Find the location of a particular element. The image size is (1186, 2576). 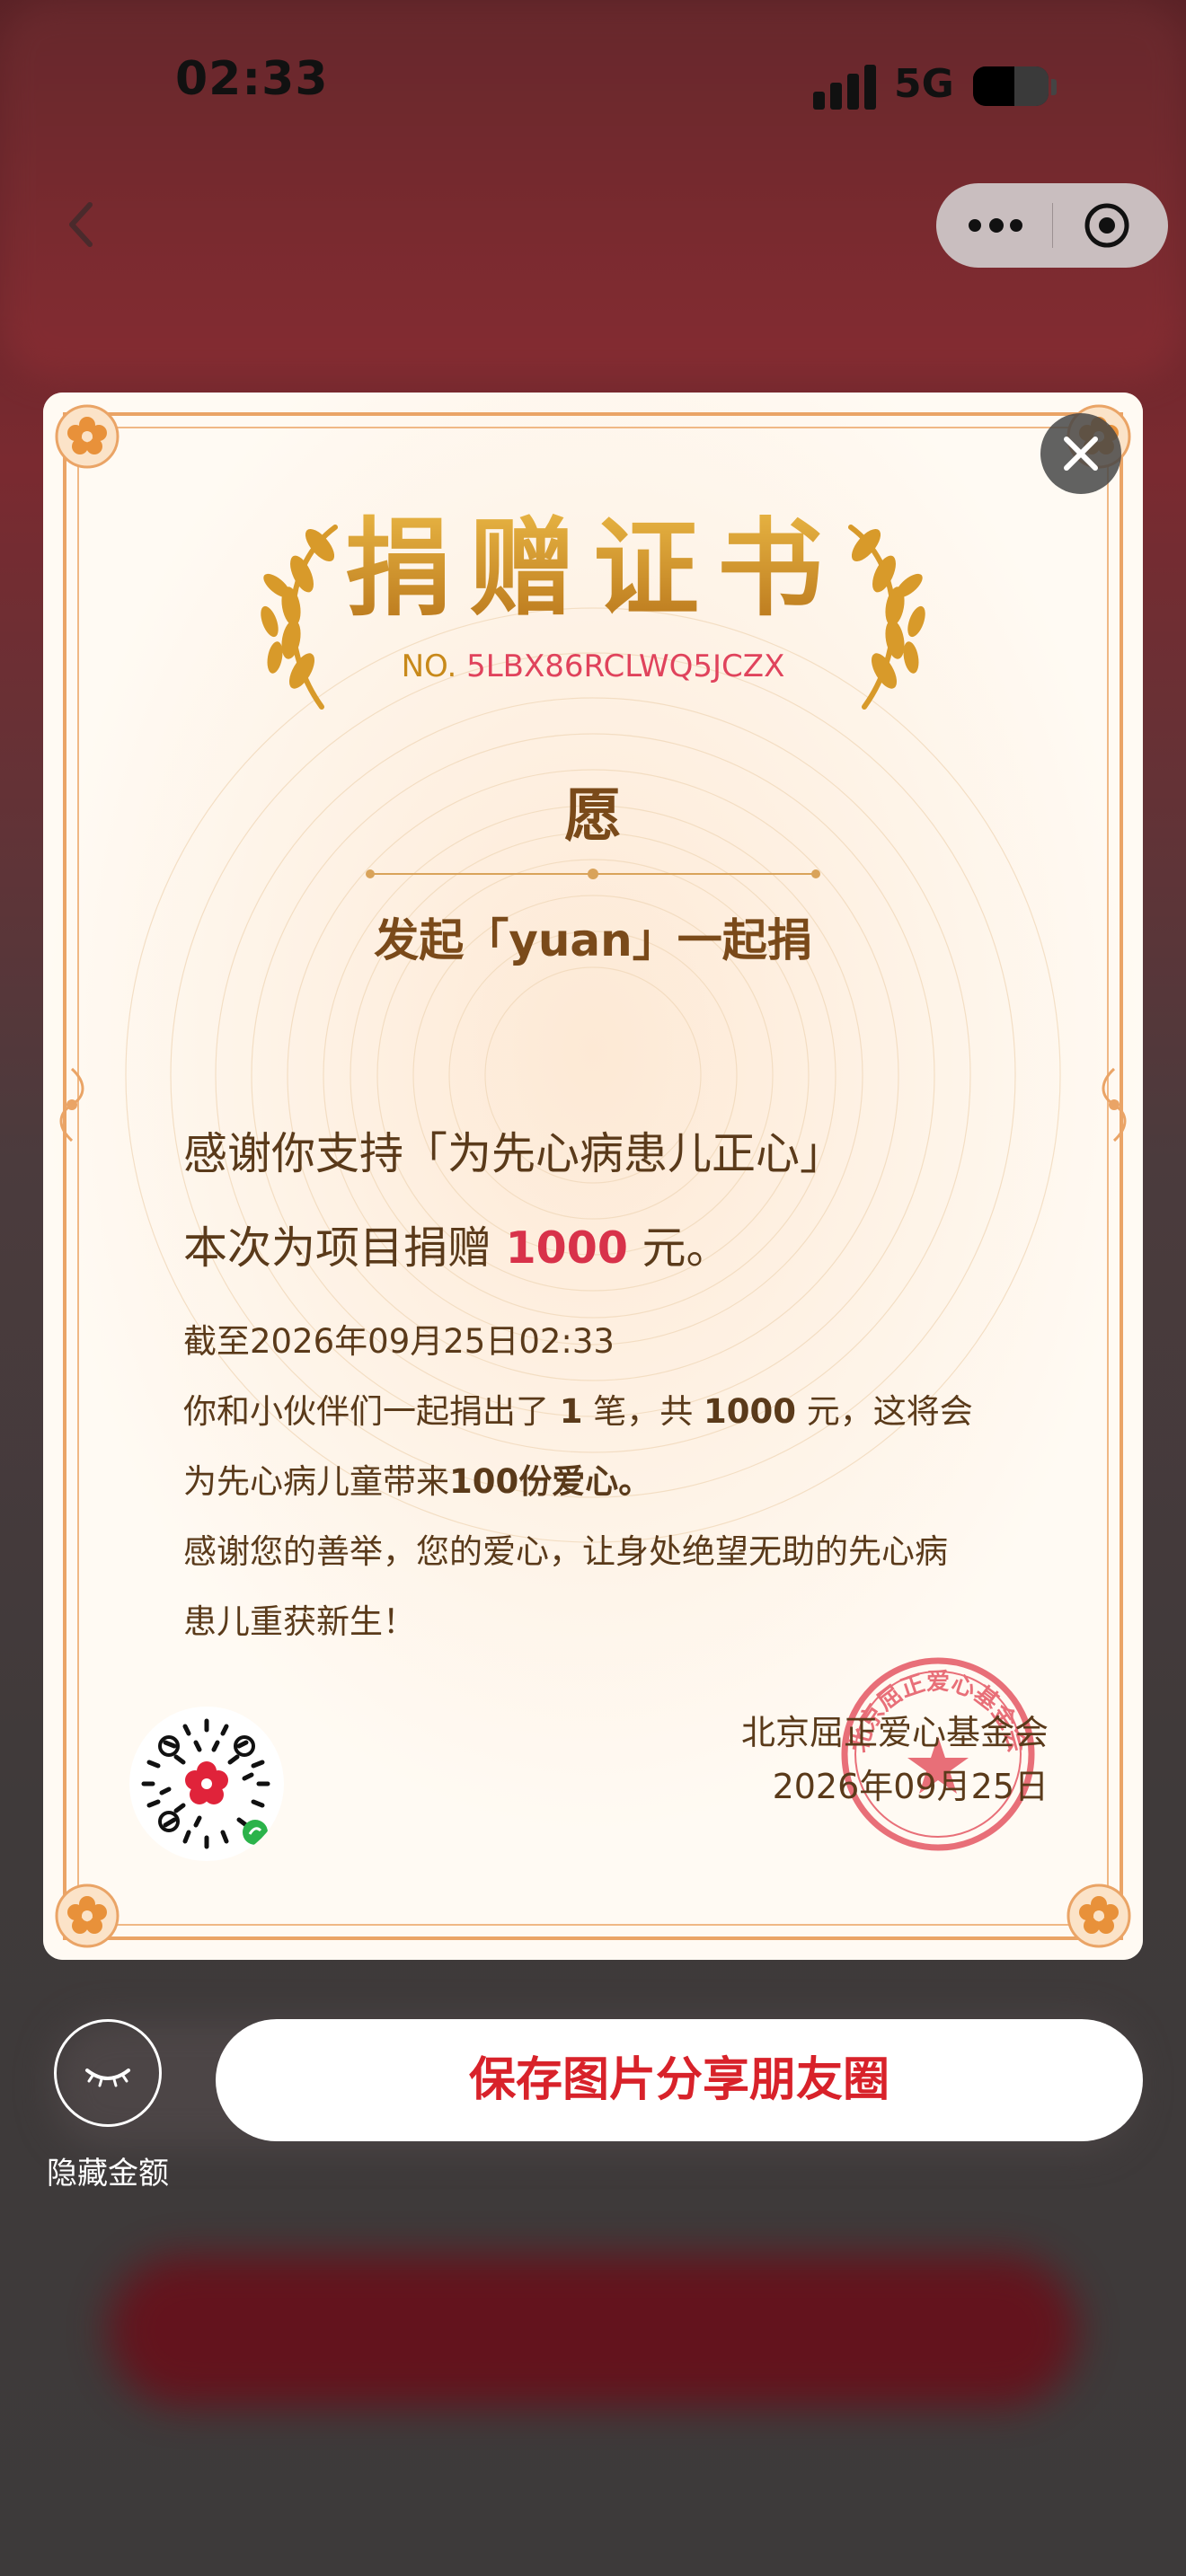

signal-icon is located at coordinates (844, 86).